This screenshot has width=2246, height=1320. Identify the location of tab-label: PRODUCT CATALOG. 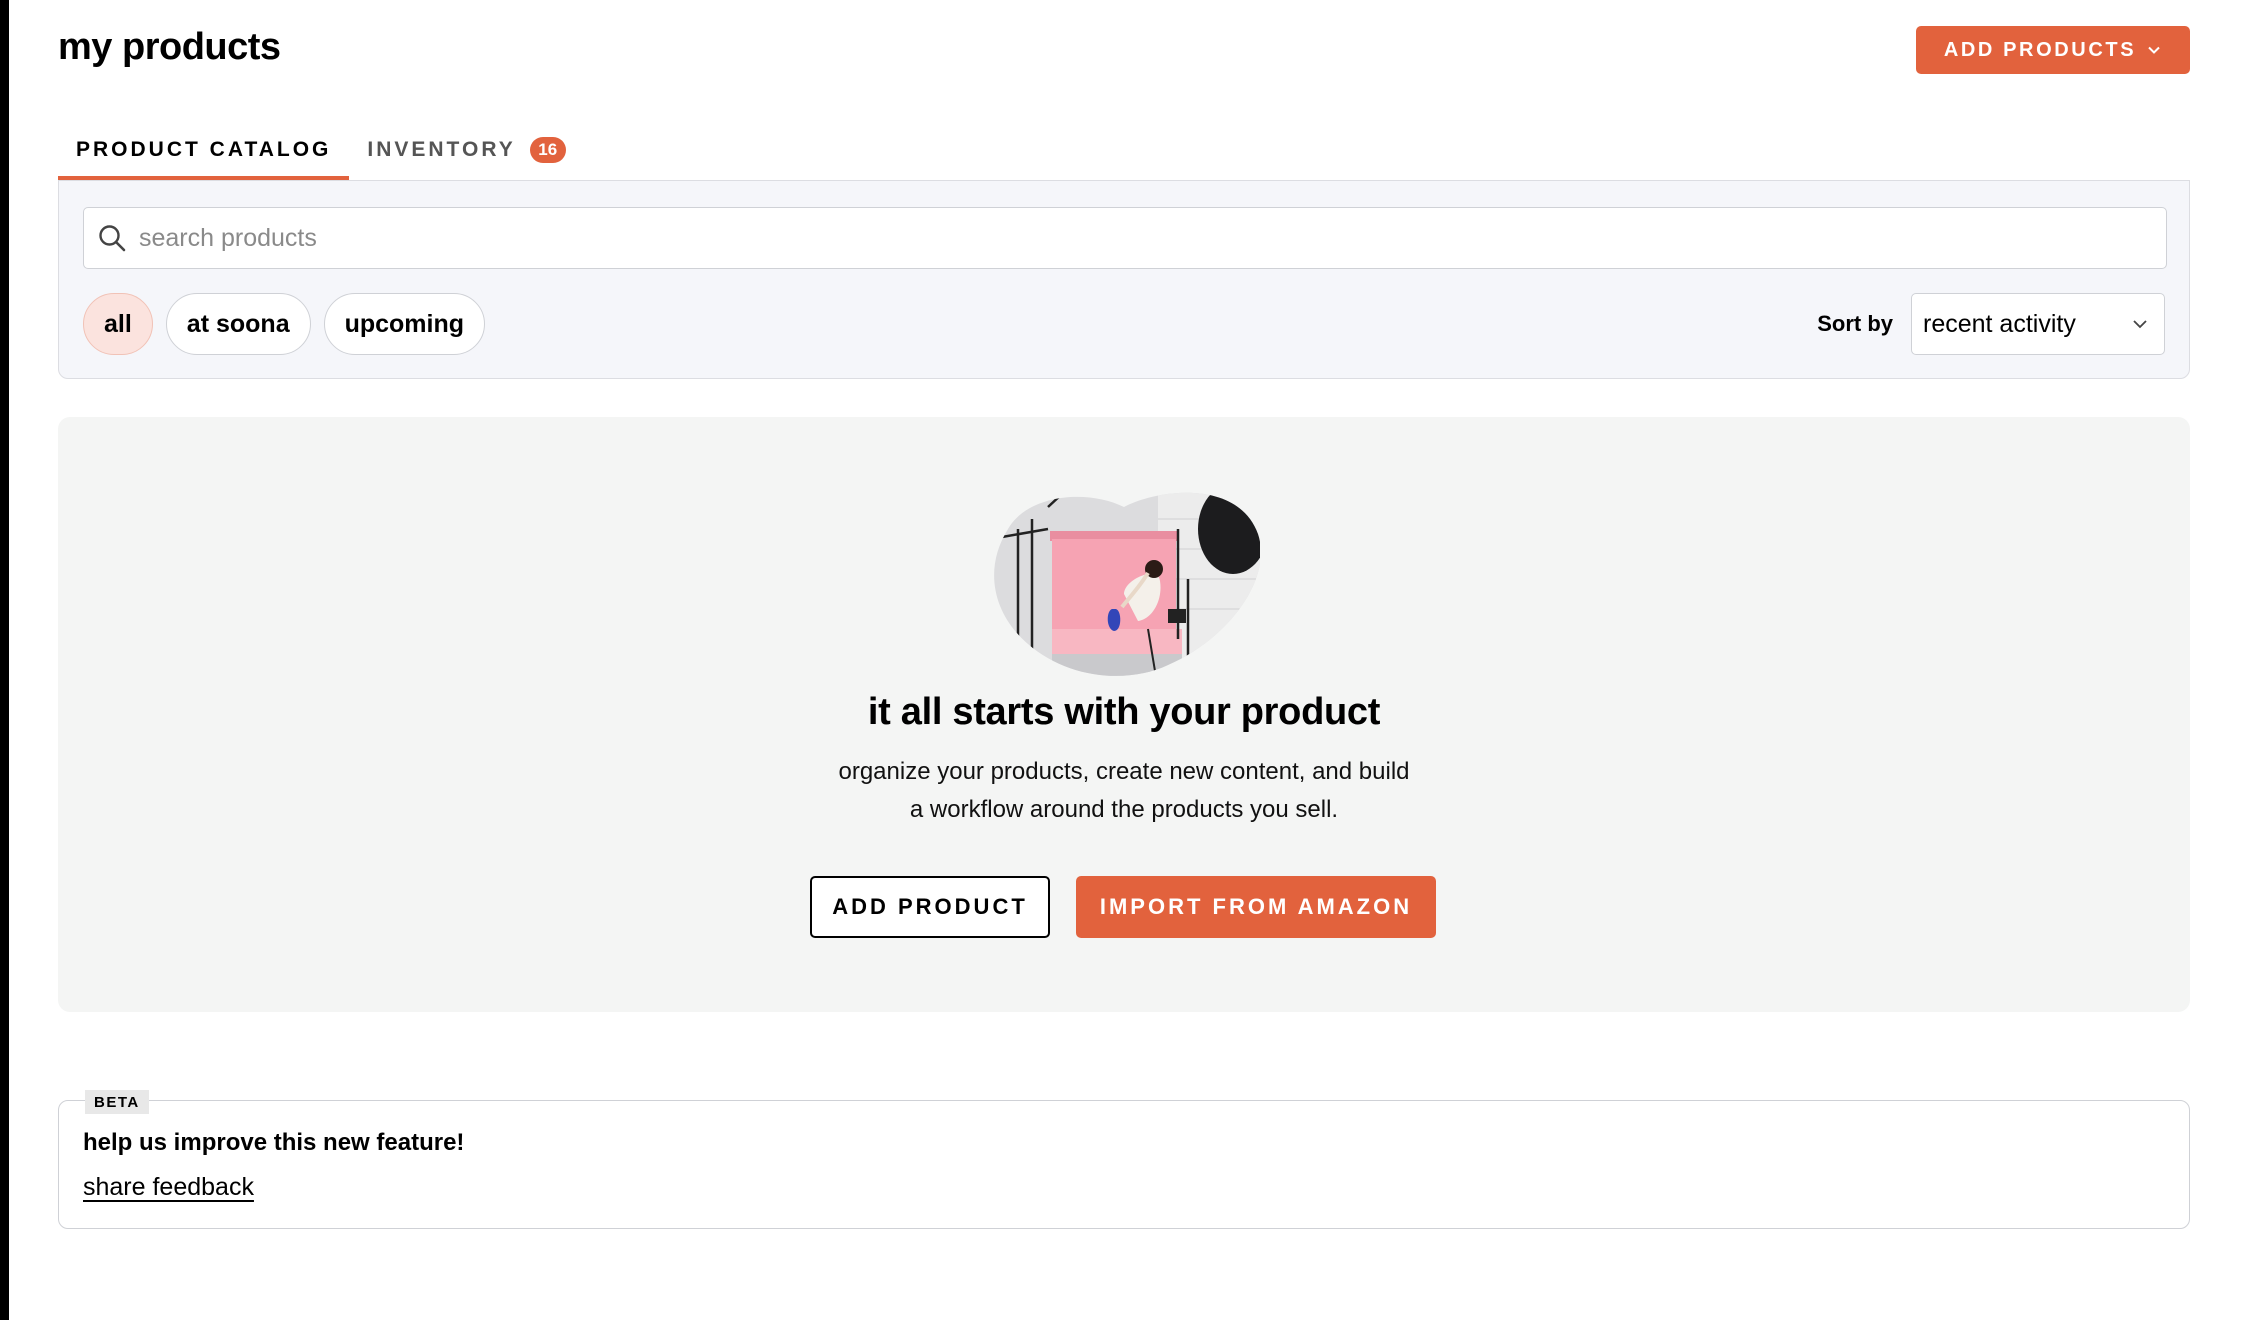
(204, 149).